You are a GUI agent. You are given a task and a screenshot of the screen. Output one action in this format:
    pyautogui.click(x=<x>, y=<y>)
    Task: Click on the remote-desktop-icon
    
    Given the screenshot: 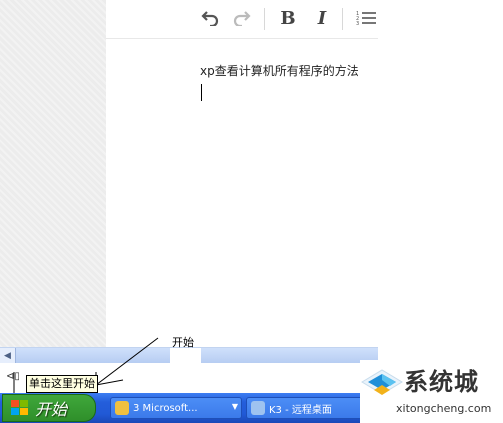 What is the action you would take?
    pyautogui.click(x=258, y=408)
    